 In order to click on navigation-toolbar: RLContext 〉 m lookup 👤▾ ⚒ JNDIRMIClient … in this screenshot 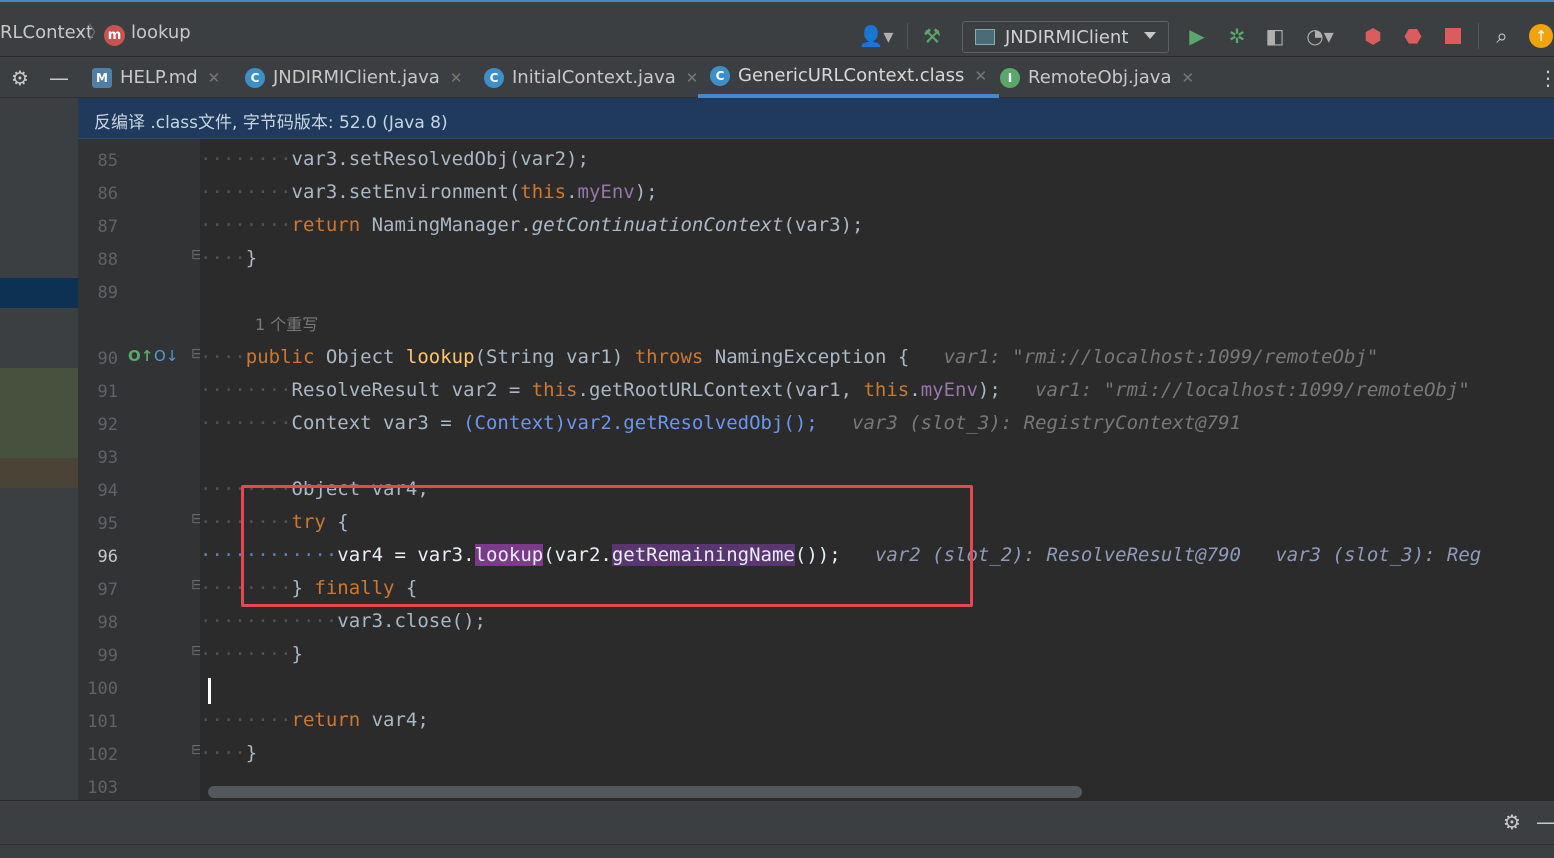, I will do `click(777, 28)`.